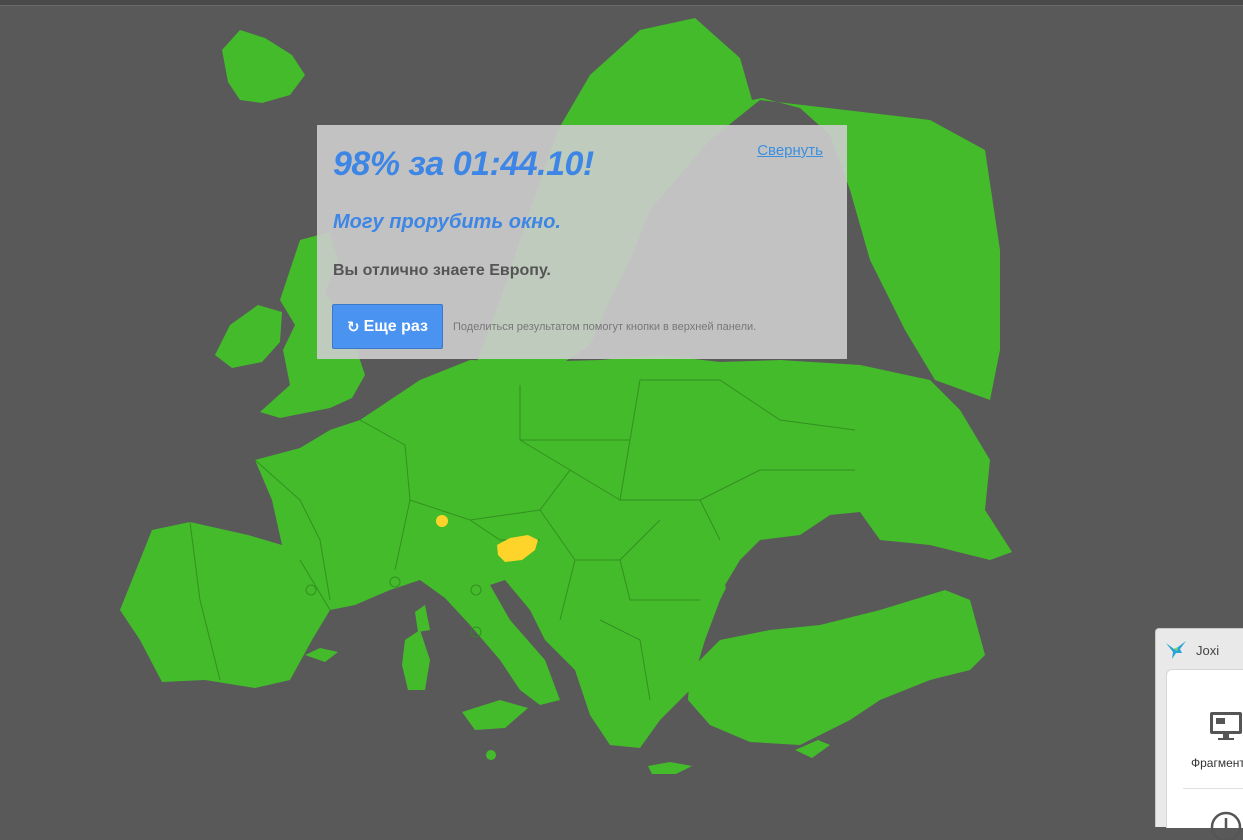 The width and height of the screenshot is (1243, 840). Describe the element at coordinates (1213, 788) in the screenshot. I see `joxi-divider` at that location.